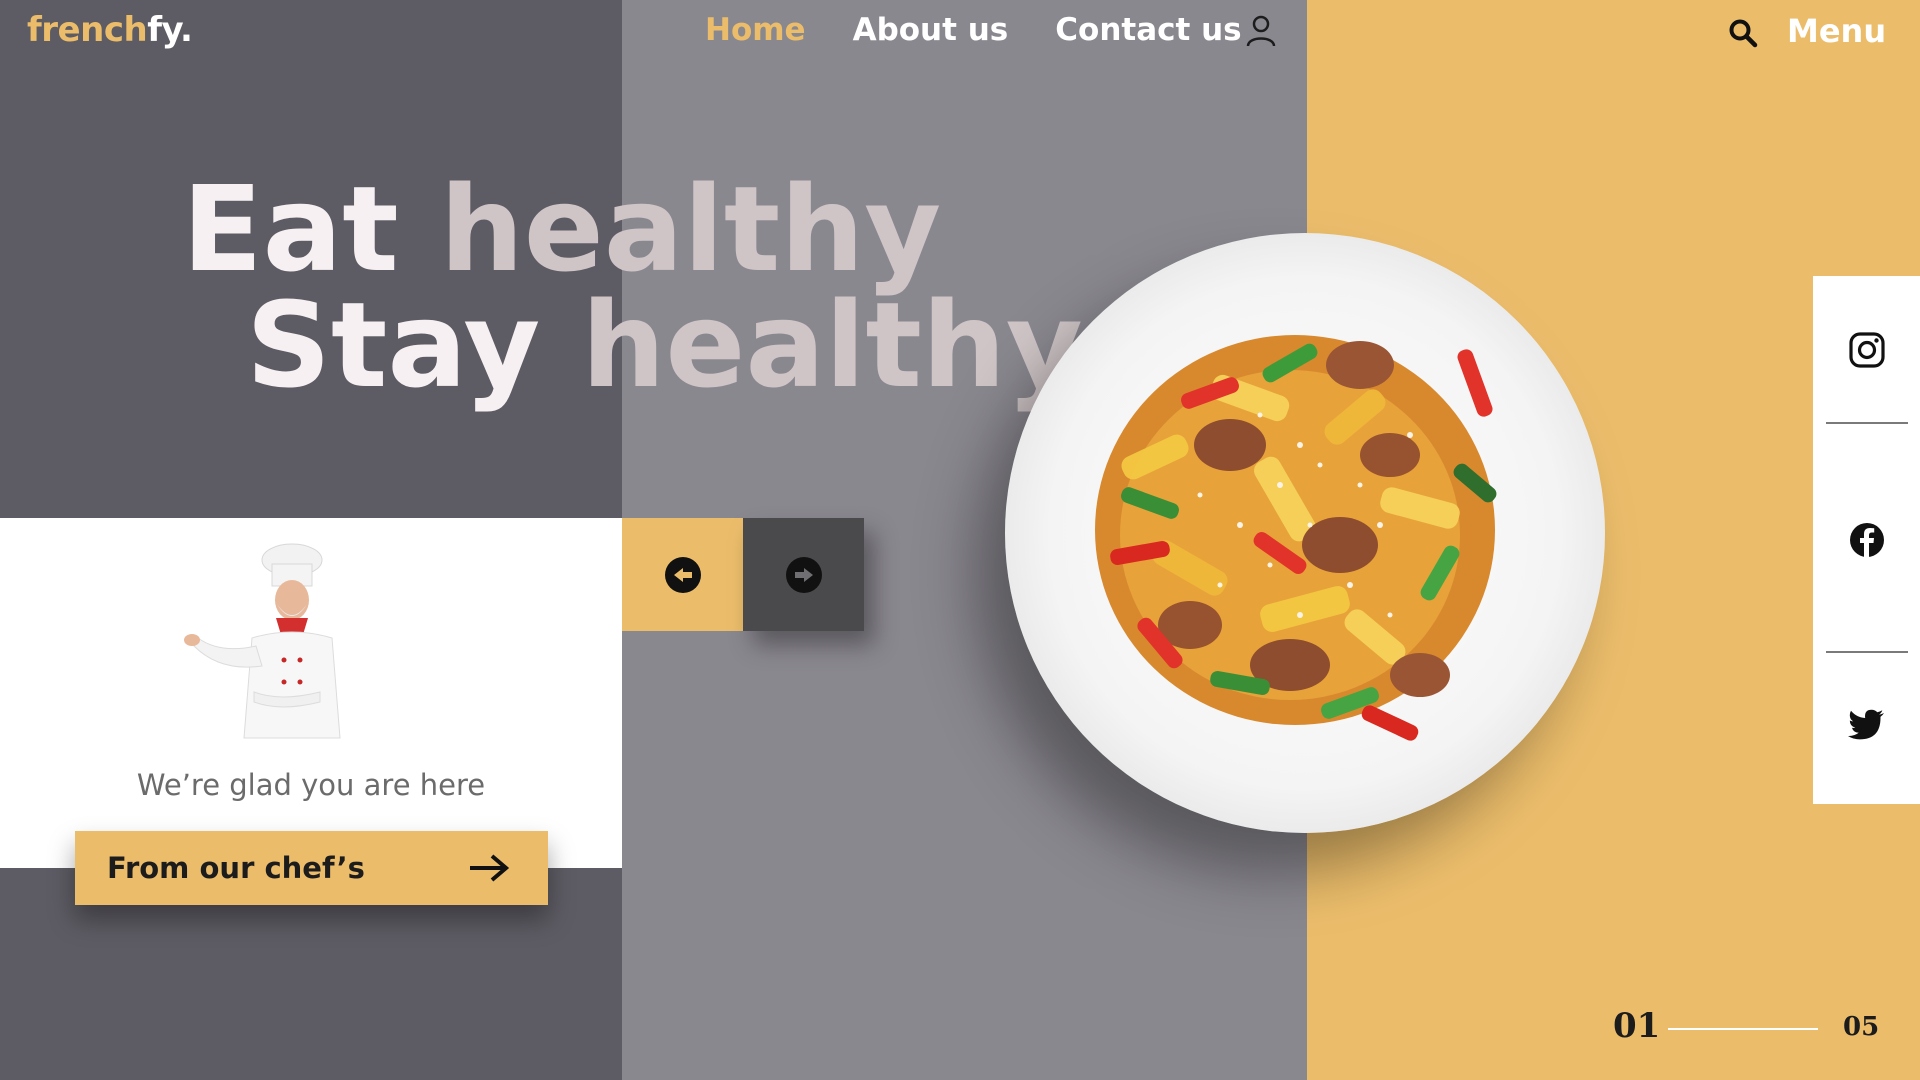 The height and width of the screenshot is (1080, 1920). I want to click on from-our-chefs-button: From our chef’s, so click(311, 868).